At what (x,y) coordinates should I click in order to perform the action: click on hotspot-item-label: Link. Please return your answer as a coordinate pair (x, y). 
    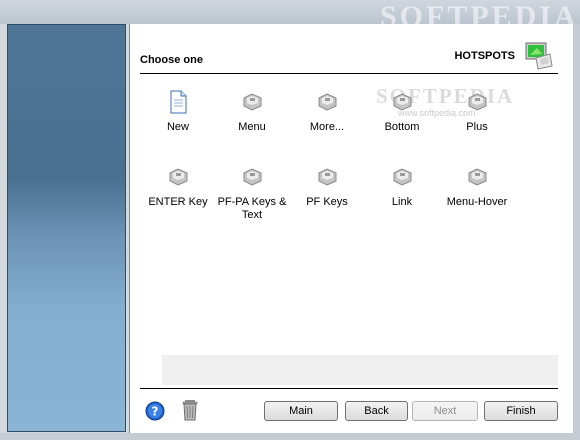
    Looking at the image, I should click on (402, 202).